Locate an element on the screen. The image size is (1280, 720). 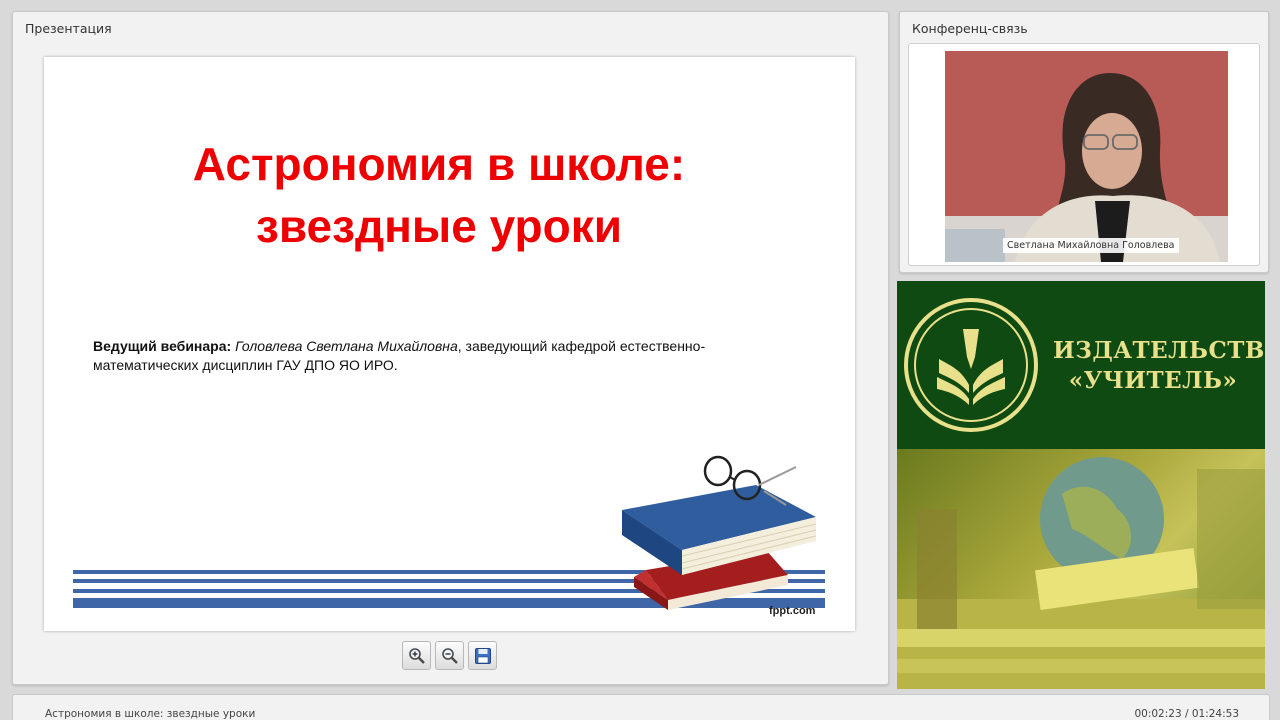
presentation-panel-title: Презентация is located at coordinates (68, 28).